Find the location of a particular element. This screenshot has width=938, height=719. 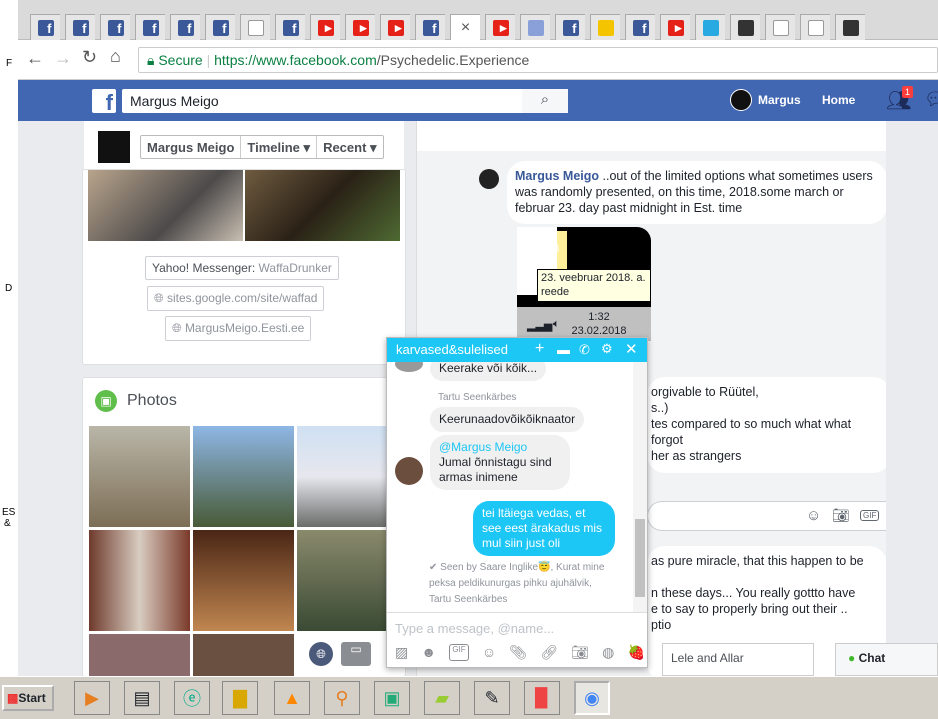

link-icon: 🔗︎ is located at coordinates (549, 652).